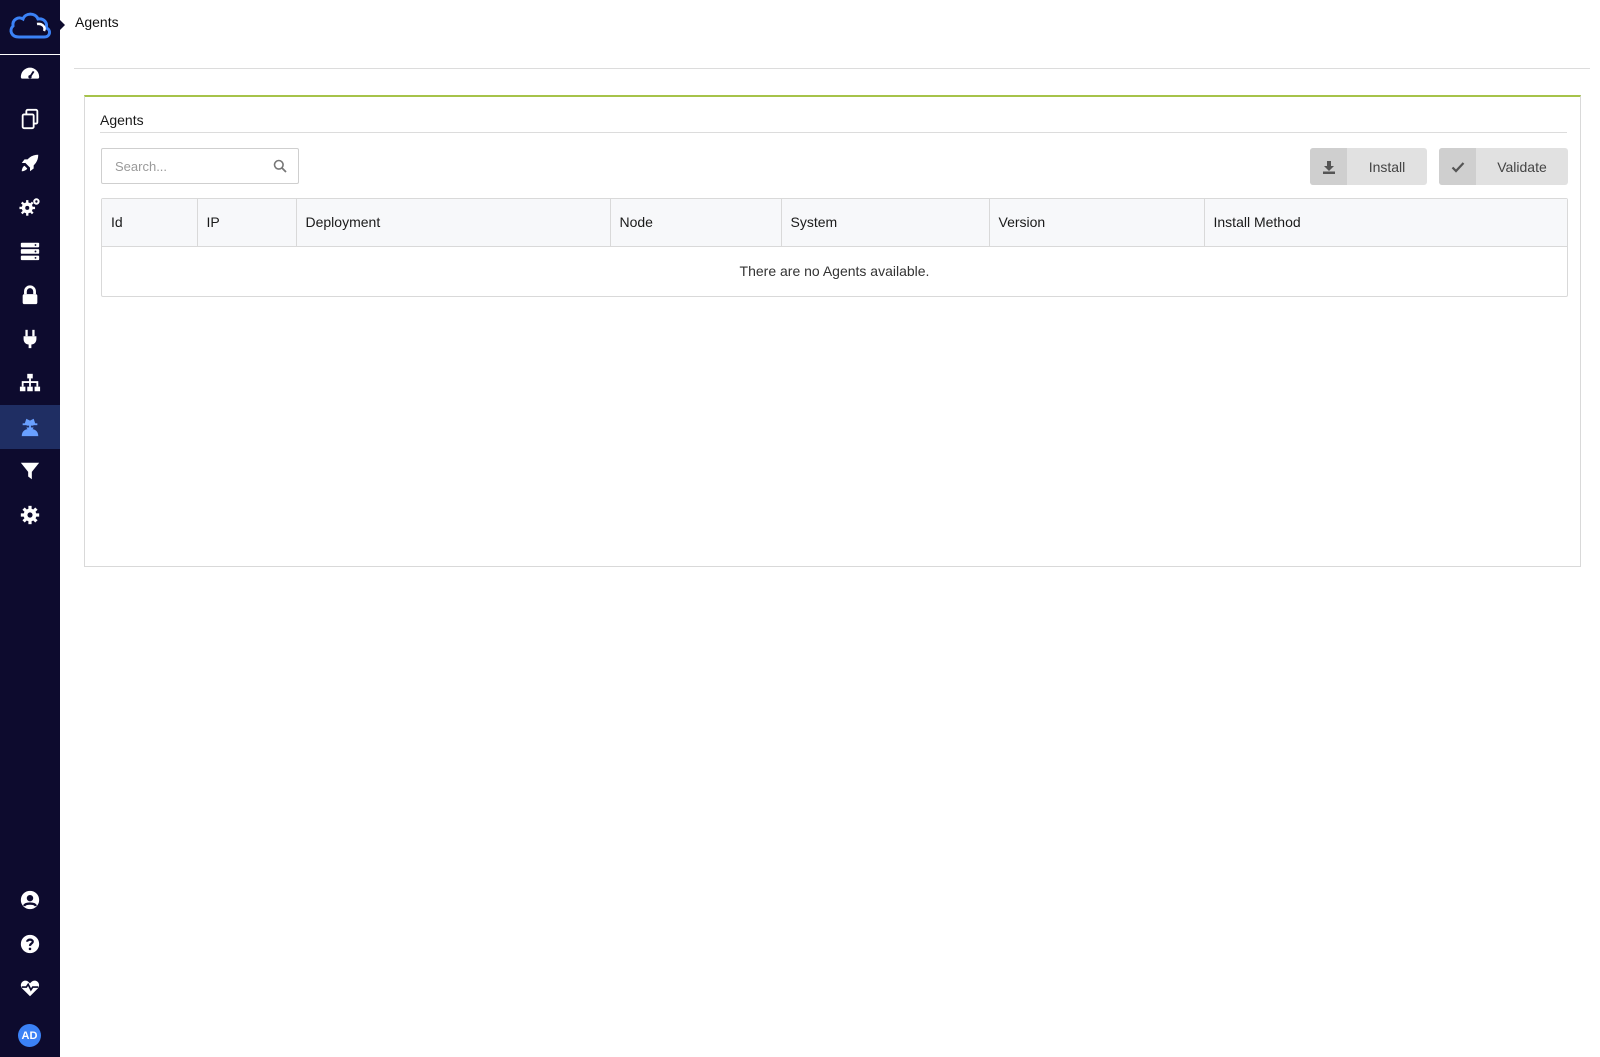 The image size is (1600, 1057). What do you see at coordinates (1522, 166) in the screenshot?
I see `validate-label: Validate` at bounding box center [1522, 166].